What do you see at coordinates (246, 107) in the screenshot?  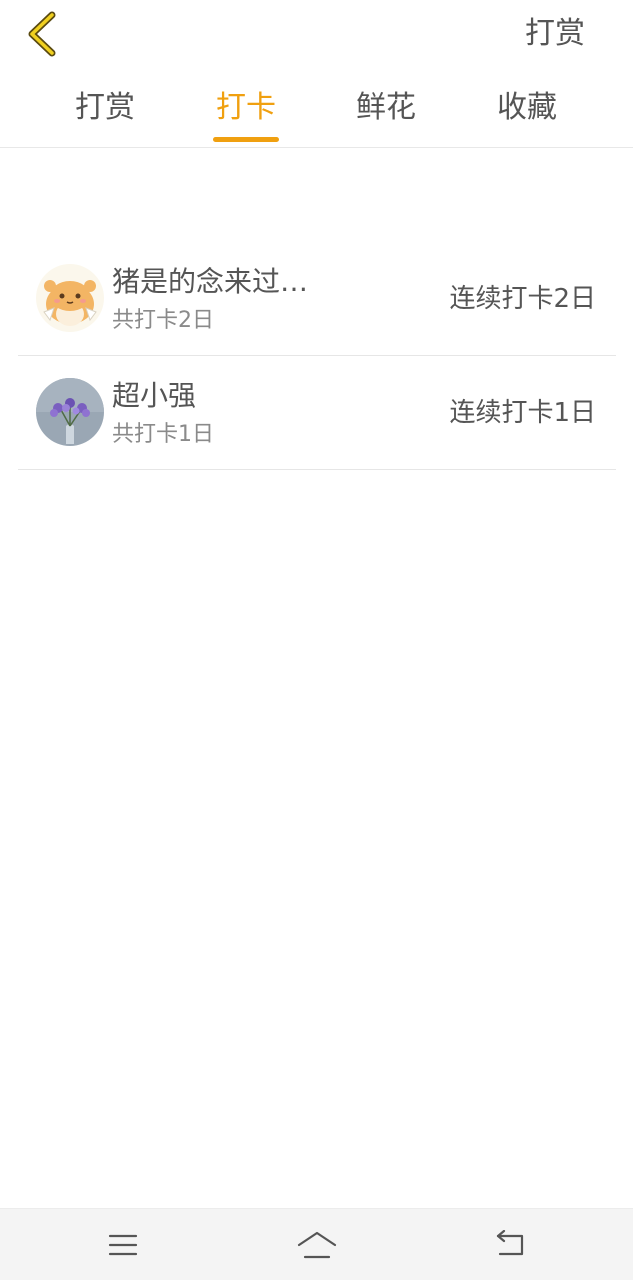 I see `tab-label: 打卡` at bounding box center [246, 107].